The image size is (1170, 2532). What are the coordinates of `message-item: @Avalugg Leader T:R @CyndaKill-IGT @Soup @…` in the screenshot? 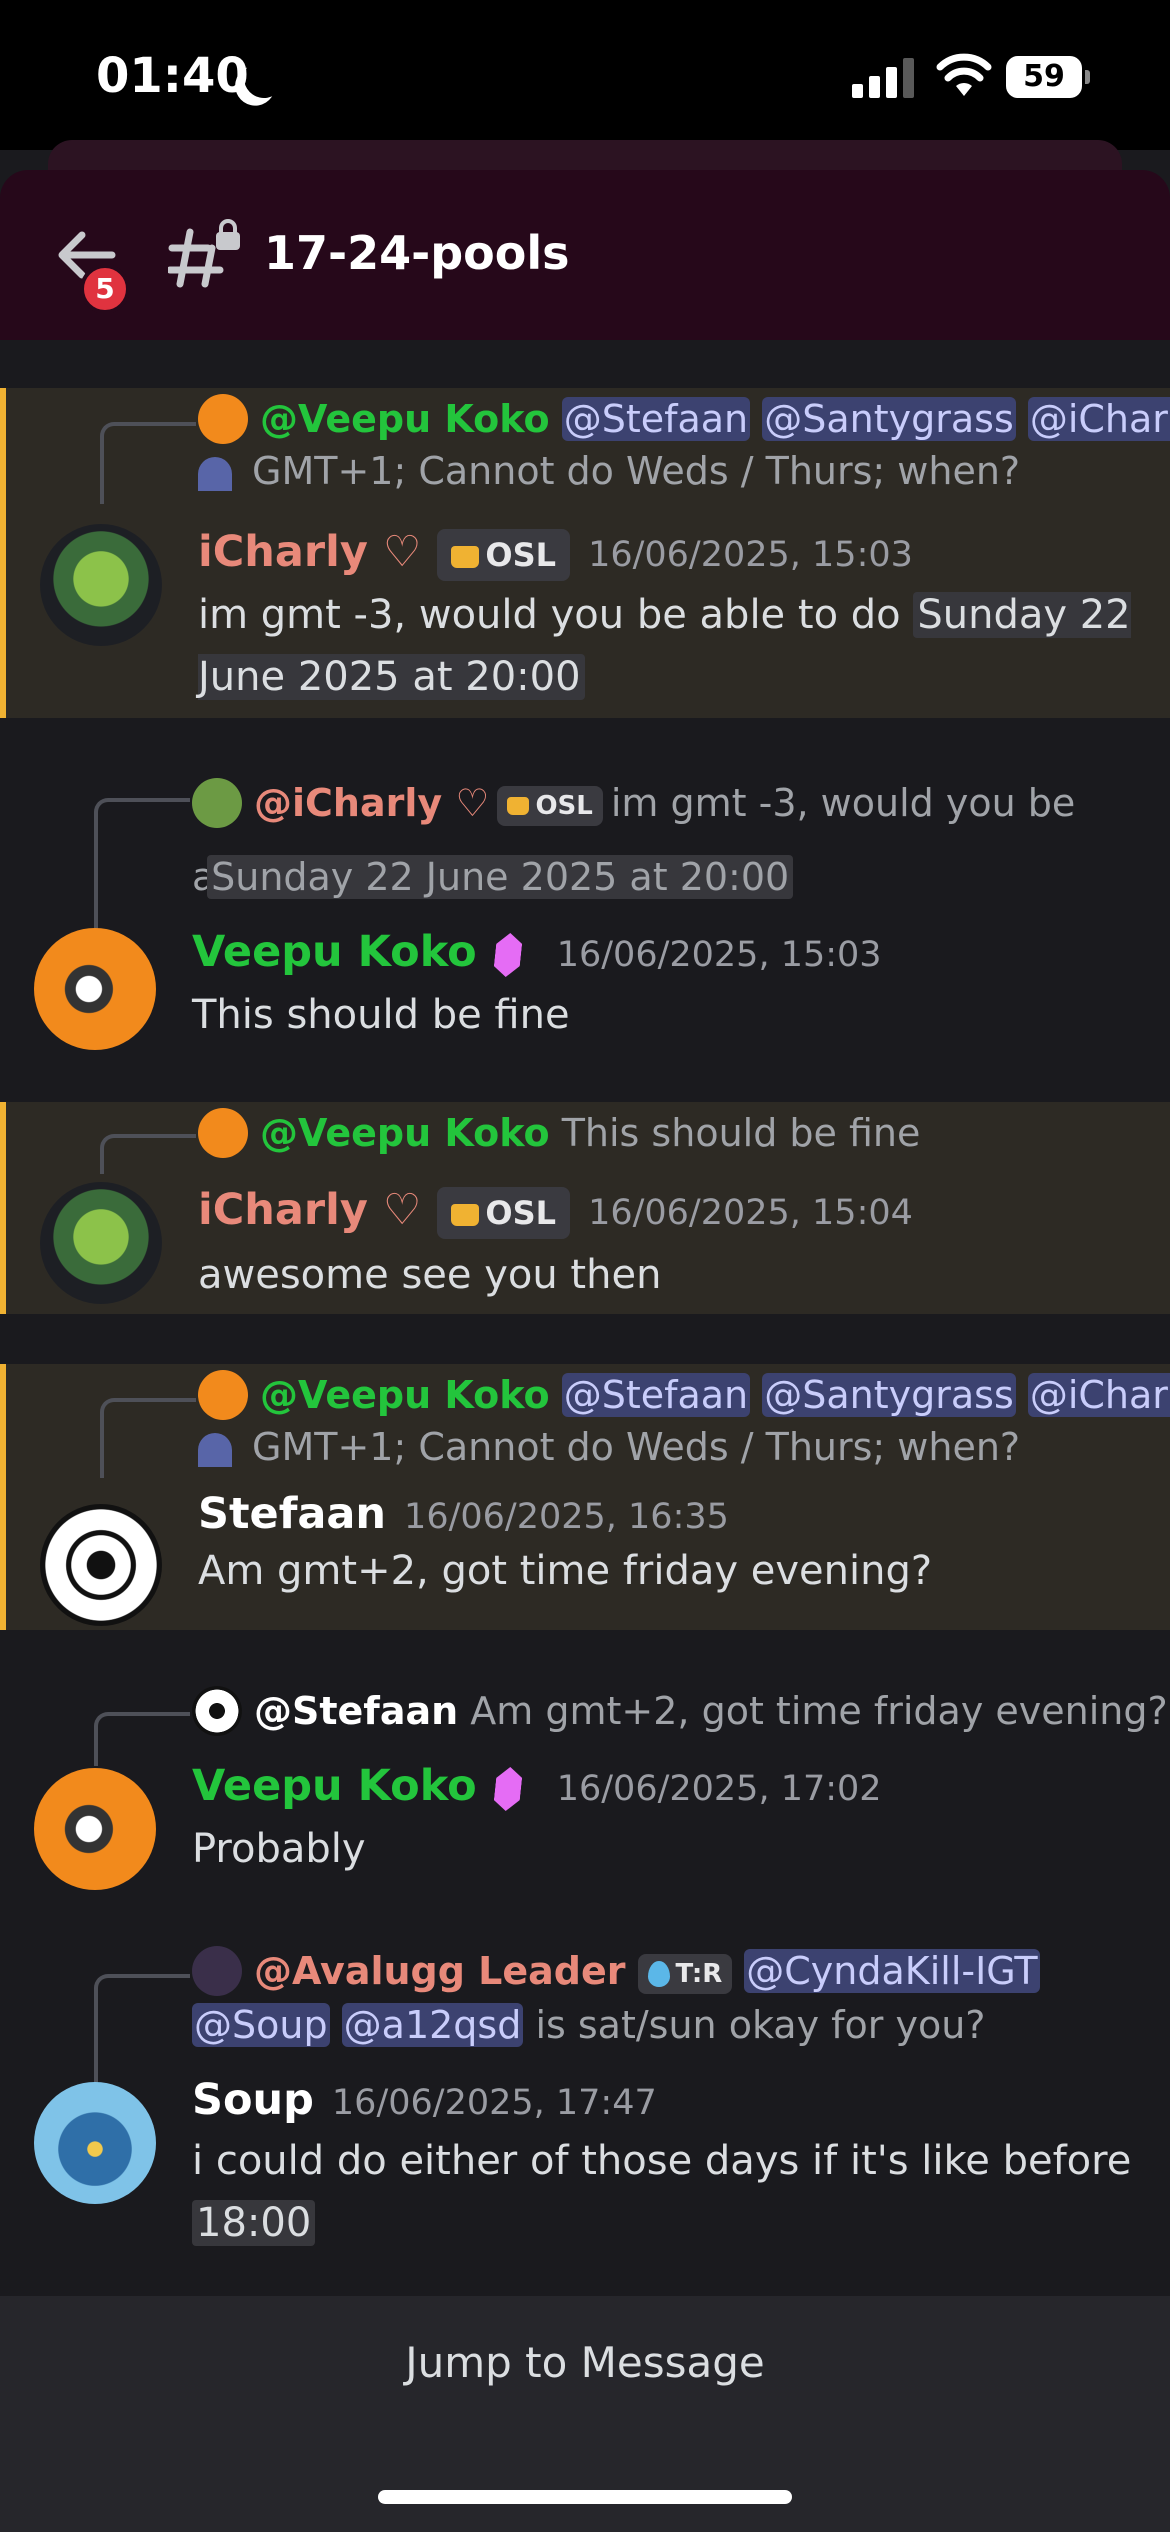 It's located at (585, 2114).